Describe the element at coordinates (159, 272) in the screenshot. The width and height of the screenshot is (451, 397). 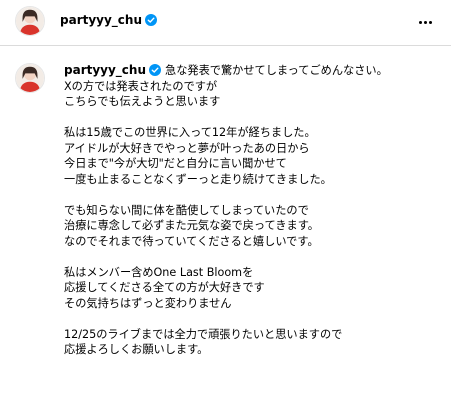
I see `caption-line: 私はメンバー含めOne Last Bloomを` at that location.